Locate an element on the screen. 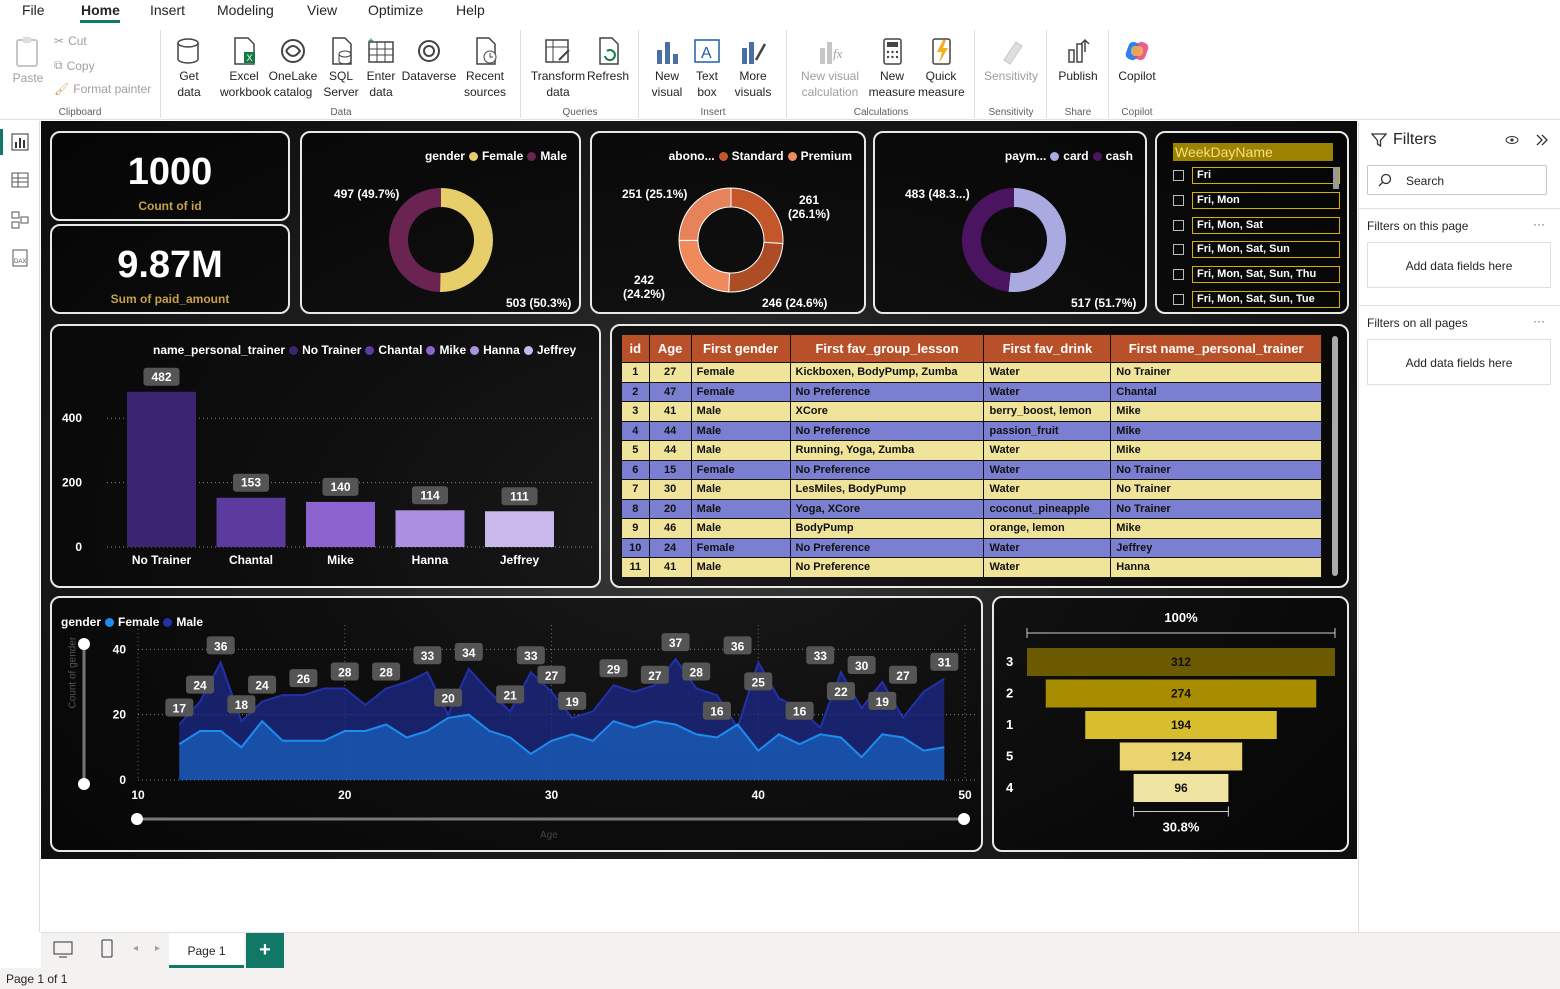  quick-measure-button: Quick measure is located at coordinates (941, 68).